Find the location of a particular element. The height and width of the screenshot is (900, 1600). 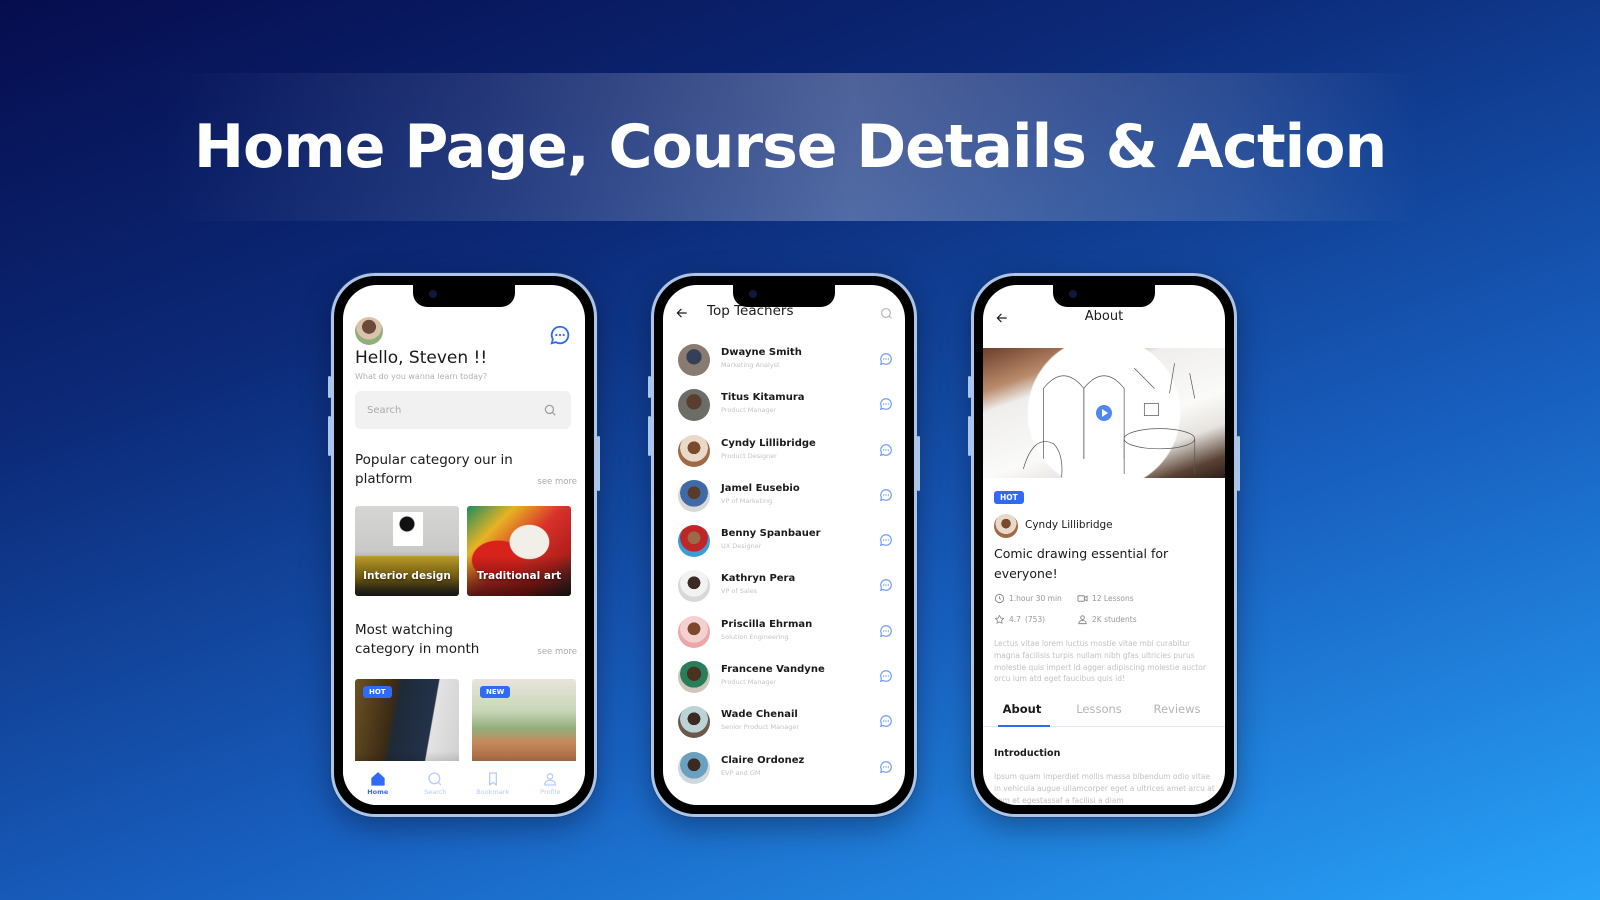

tab-reviews: Reviews is located at coordinates (1177, 711).